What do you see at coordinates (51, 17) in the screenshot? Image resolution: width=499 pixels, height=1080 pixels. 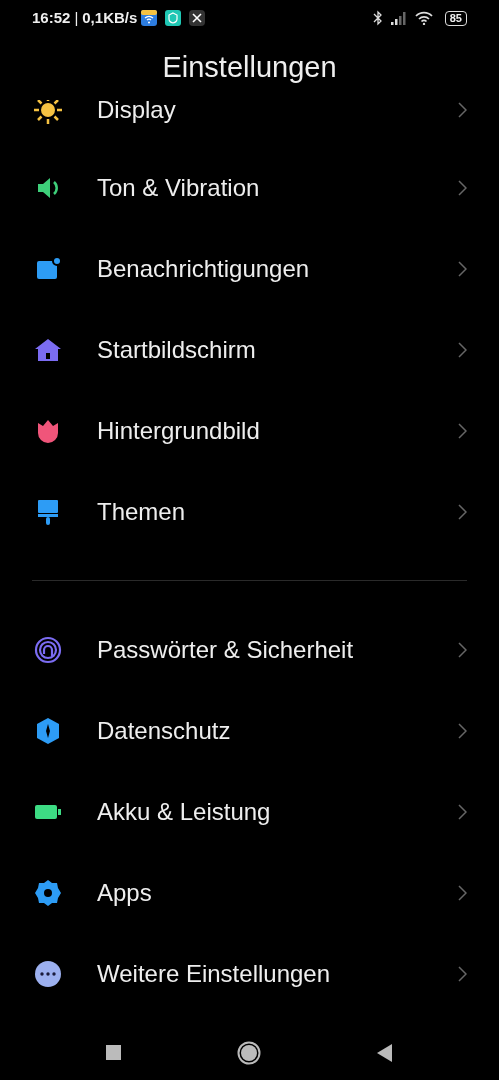 I see `clock: 16:52` at bounding box center [51, 17].